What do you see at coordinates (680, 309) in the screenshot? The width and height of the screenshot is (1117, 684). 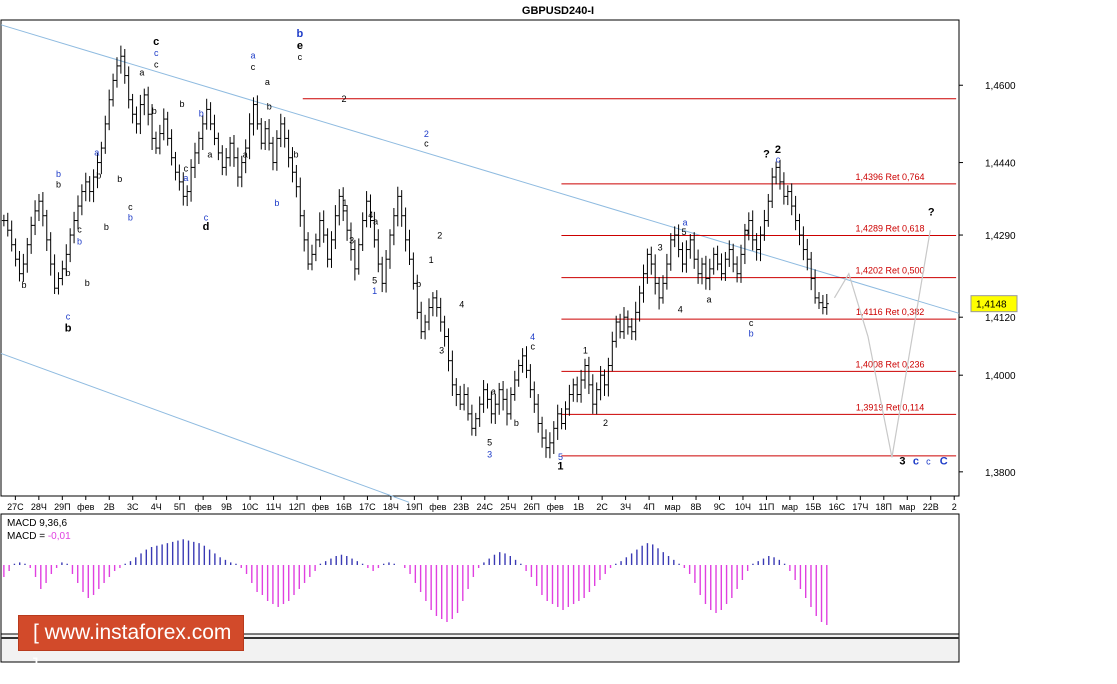 I see `wave-label: 4` at bounding box center [680, 309].